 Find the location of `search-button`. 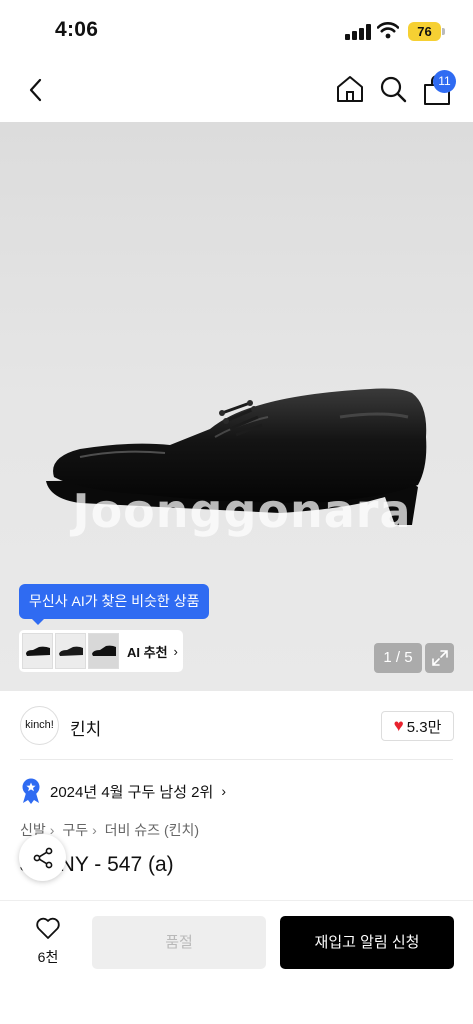

search-button is located at coordinates (393, 89).